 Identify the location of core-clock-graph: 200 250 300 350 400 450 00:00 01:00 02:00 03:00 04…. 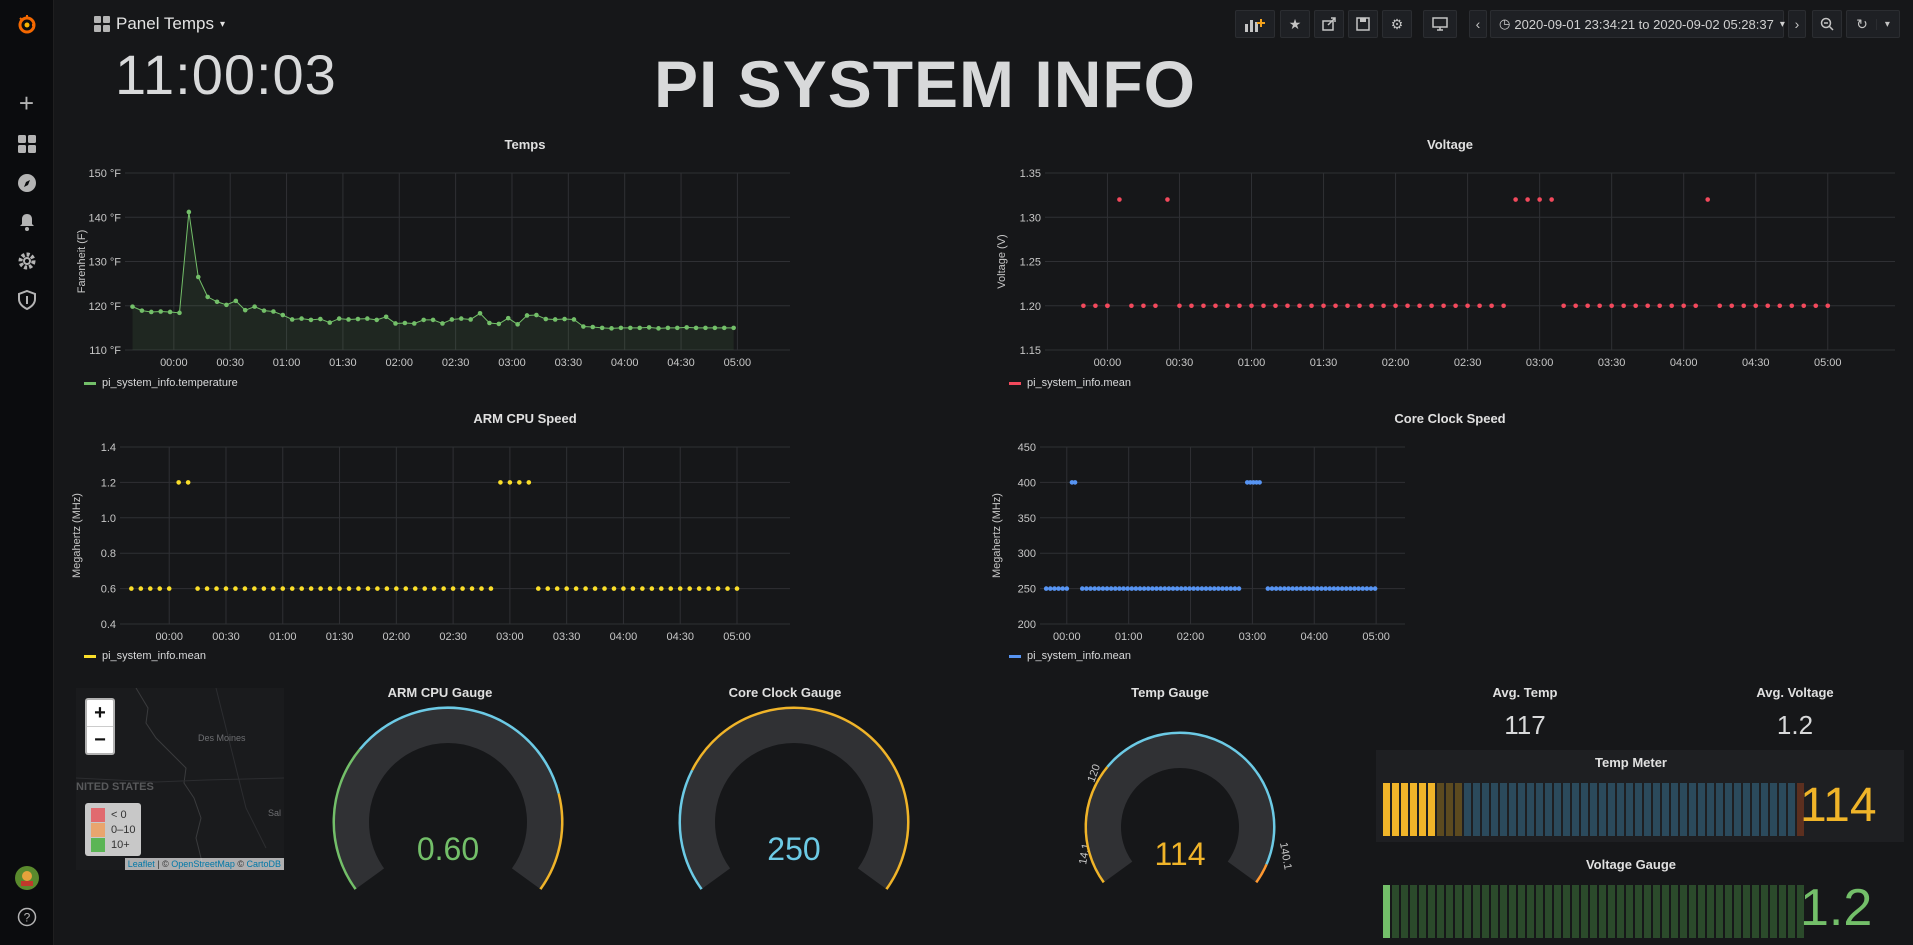
(1198, 542).